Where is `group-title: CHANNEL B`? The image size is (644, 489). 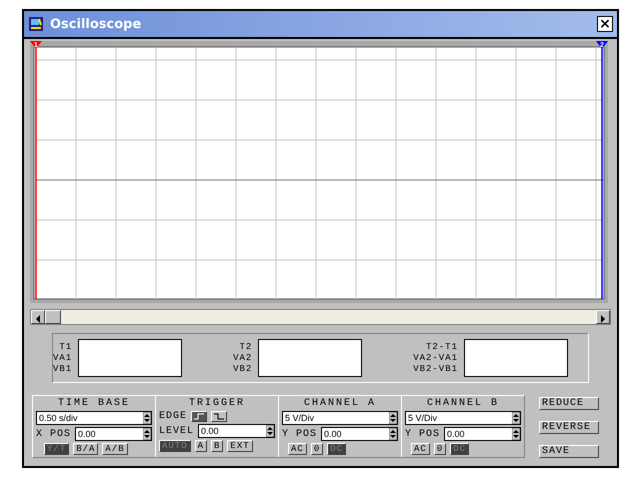 group-title: CHANNEL B is located at coordinates (463, 403).